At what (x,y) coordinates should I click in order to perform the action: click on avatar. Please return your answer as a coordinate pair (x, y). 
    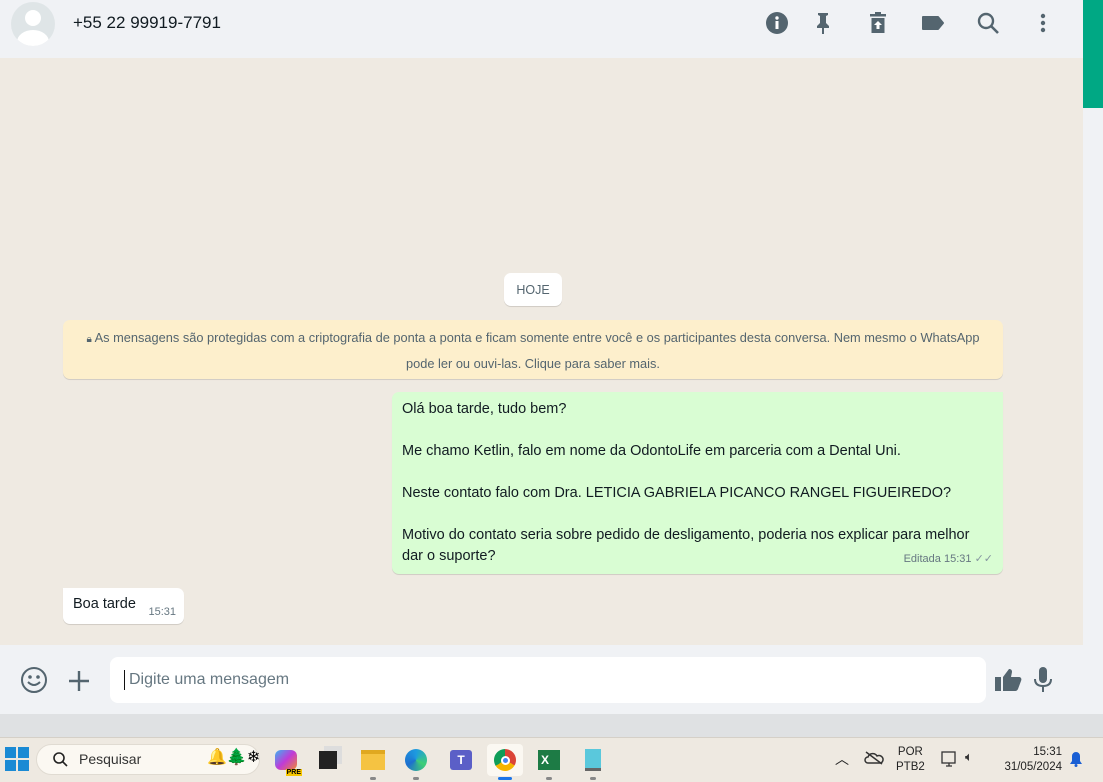
    Looking at the image, I should click on (33, 24).